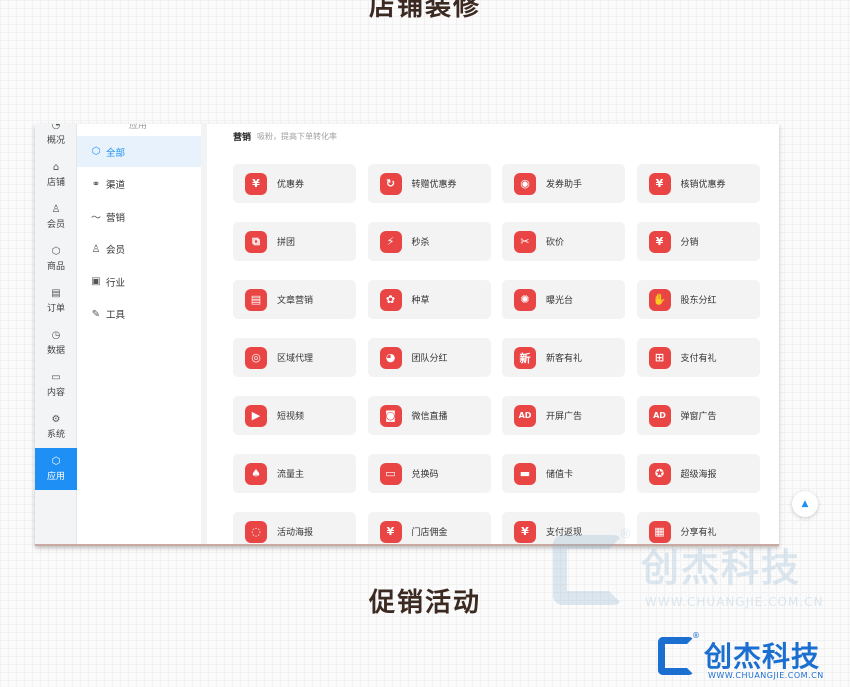 Image resolution: width=850 pixels, height=687 pixels. I want to click on app-card-label: 超级海报, so click(698, 475).